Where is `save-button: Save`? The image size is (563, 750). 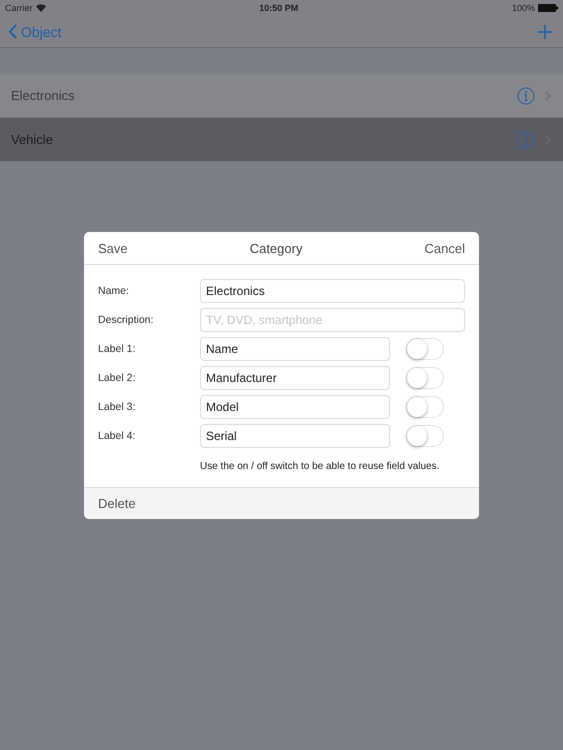
save-button: Save is located at coordinates (113, 248).